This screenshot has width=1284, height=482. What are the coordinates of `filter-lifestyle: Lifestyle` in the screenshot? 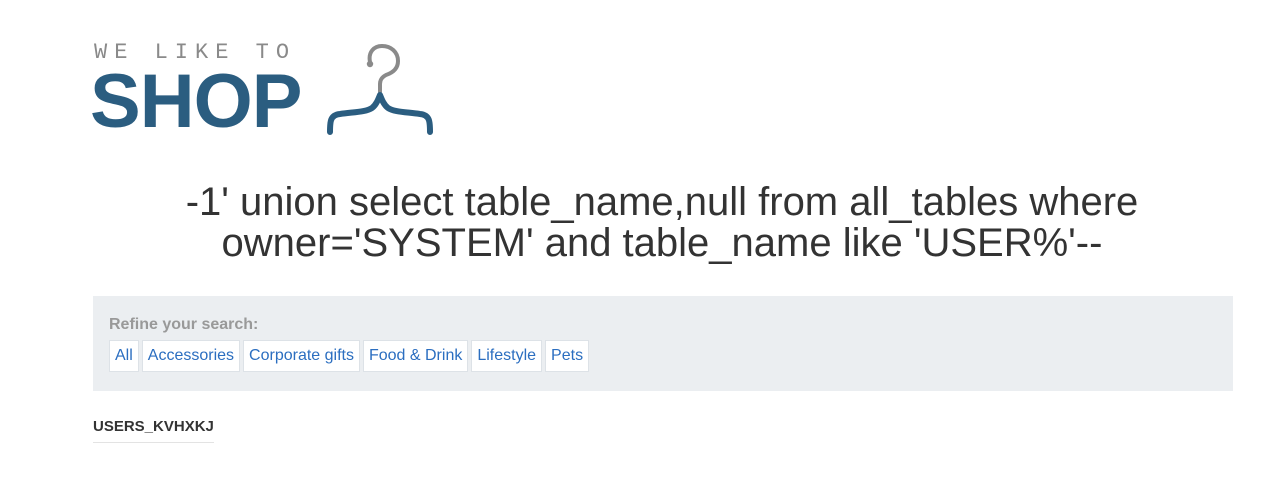 It's located at (507, 356).